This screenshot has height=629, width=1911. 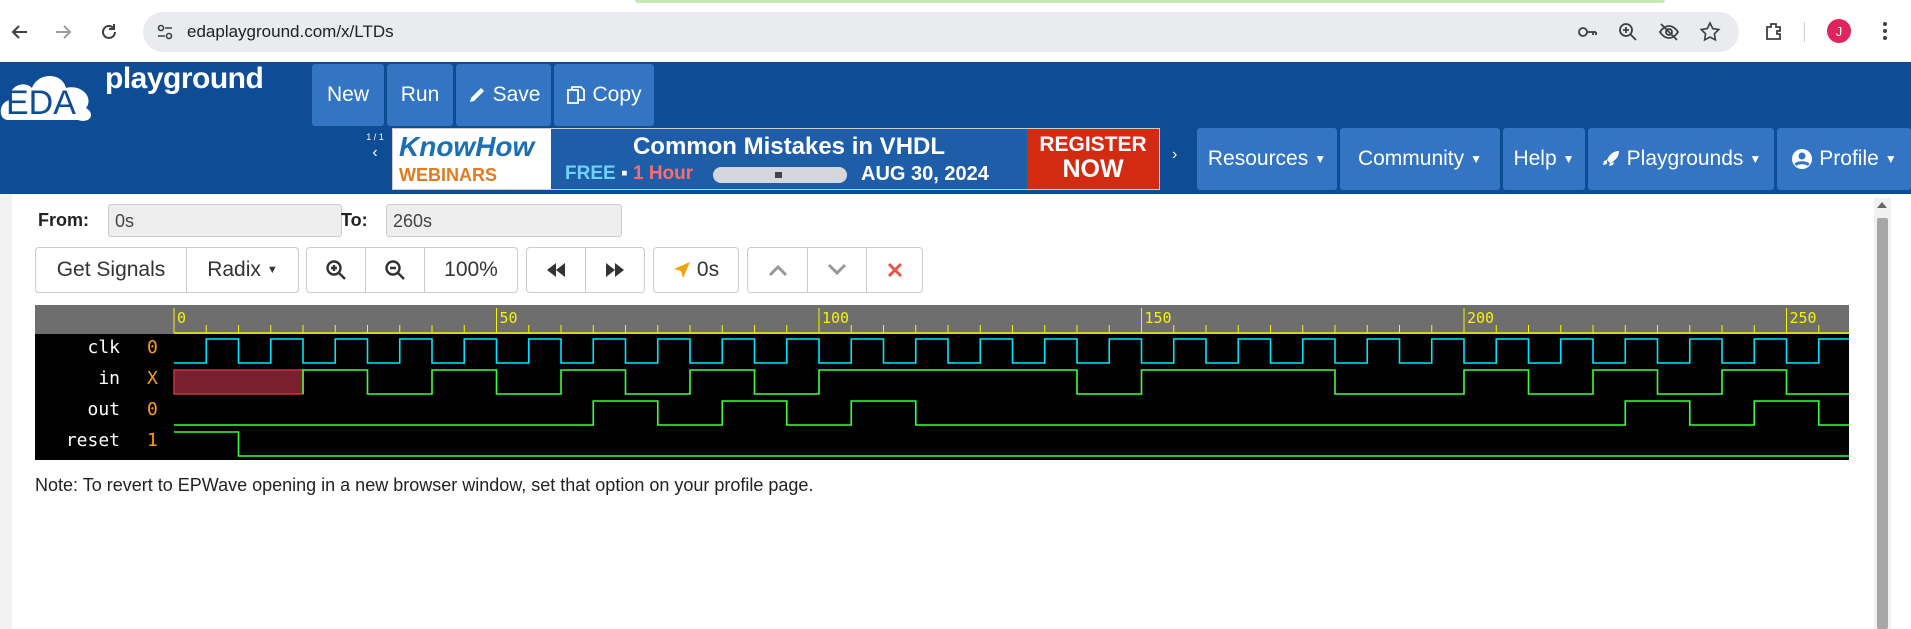 What do you see at coordinates (1901, 411) in the screenshot?
I see `page-gutter` at bounding box center [1901, 411].